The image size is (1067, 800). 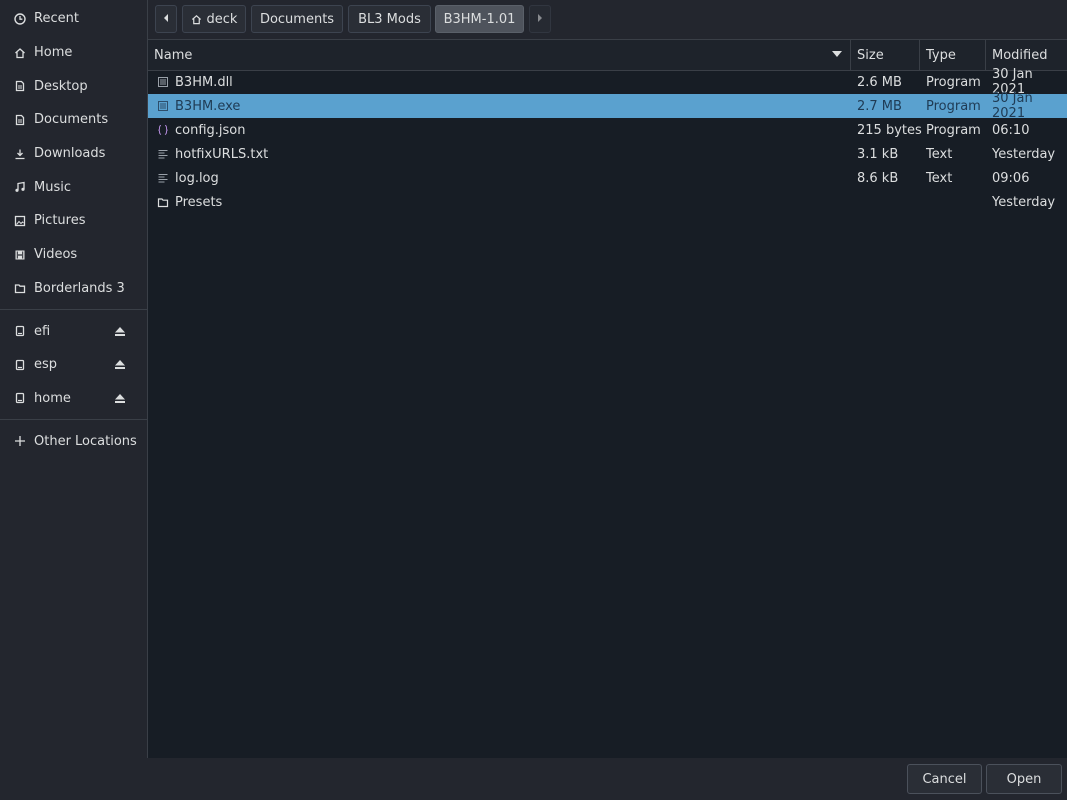 I want to click on table-row: hotfixURLS.txt 3.1 kB Text Yesterday, so click(x=607, y=154).